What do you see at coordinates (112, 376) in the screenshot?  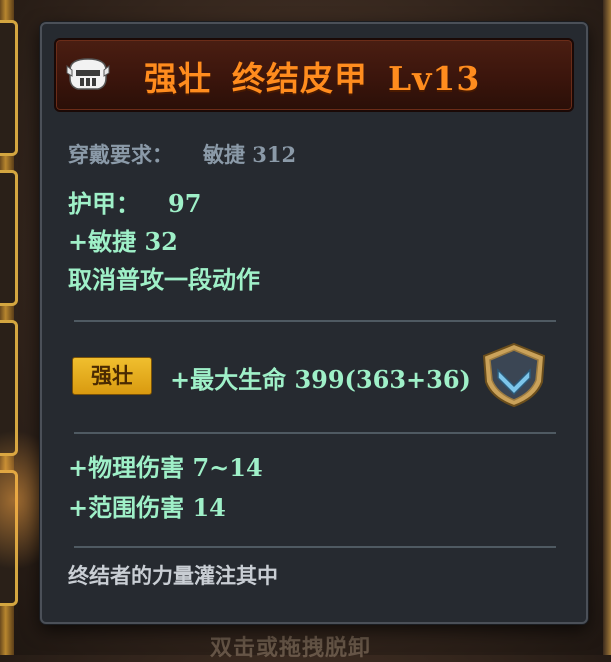 I see `enchant-badge: 强壮` at bounding box center [112, 376].